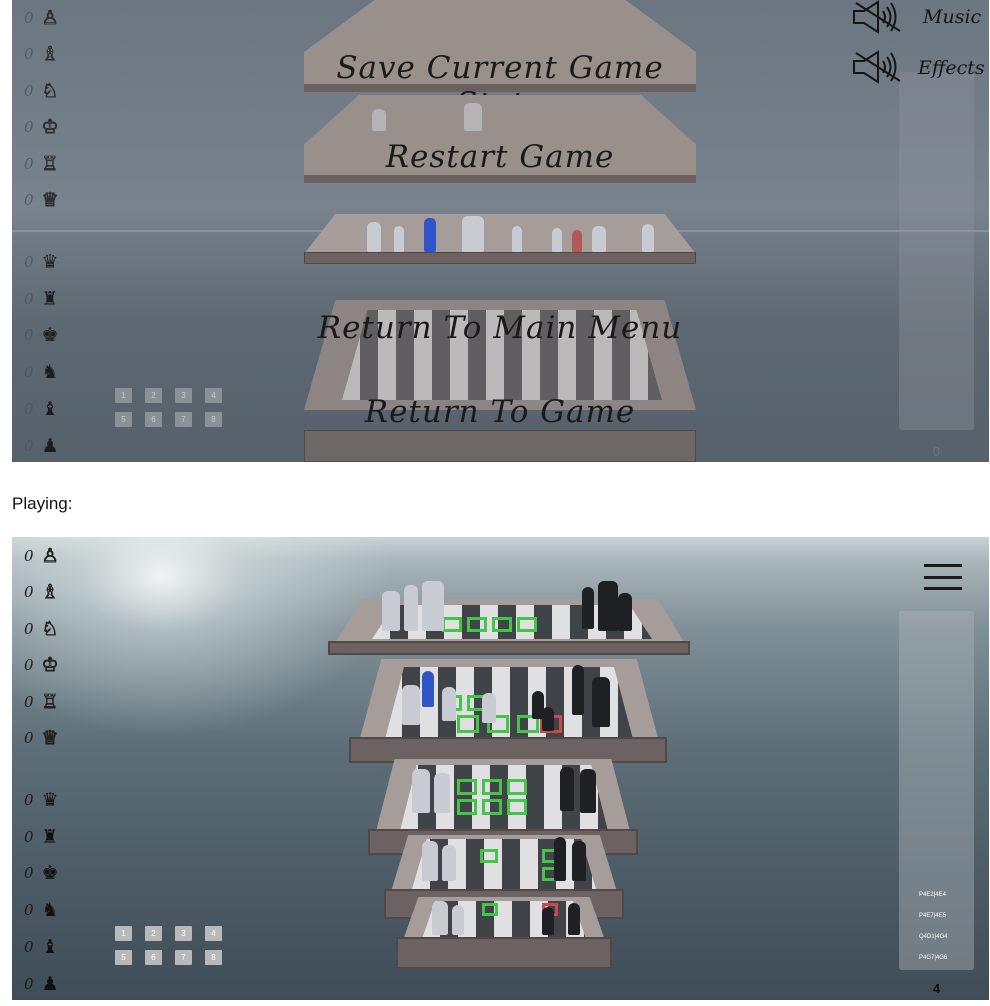  Describe the element at coordinates (936, 988) in the screenshot. I see `move-count: 4` at that location.